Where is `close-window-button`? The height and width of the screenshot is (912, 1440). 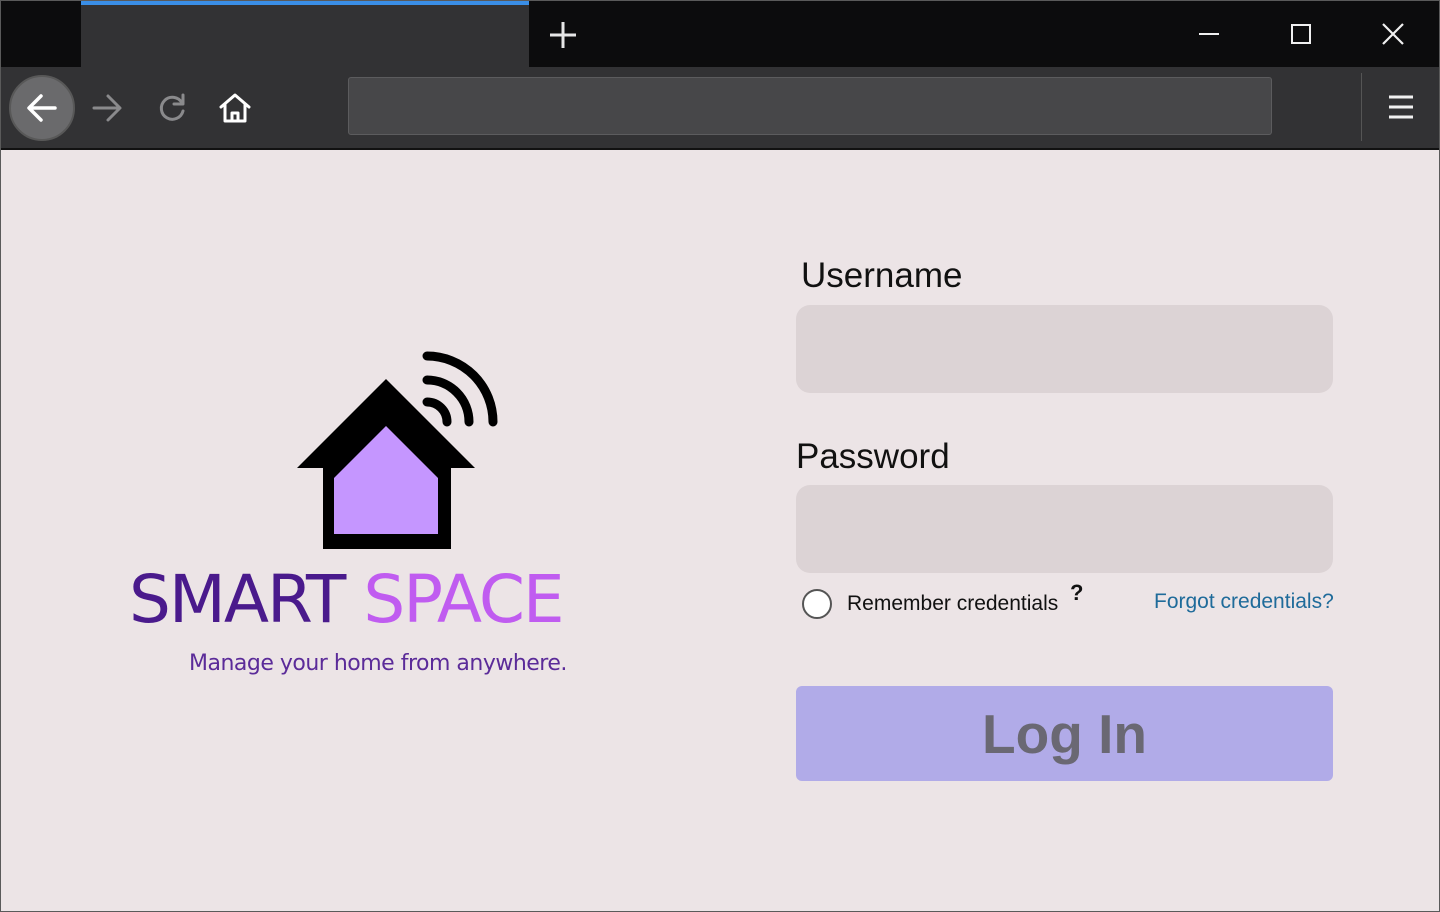
close-window-button is located at coordinates (1393, 34).